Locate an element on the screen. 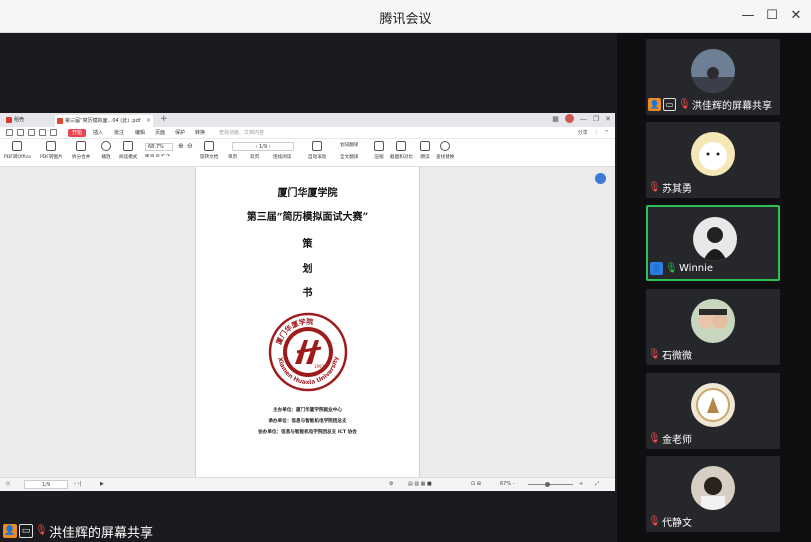  pdf-to-image-button: PDF转图片 is located at coordinates (51, 150).